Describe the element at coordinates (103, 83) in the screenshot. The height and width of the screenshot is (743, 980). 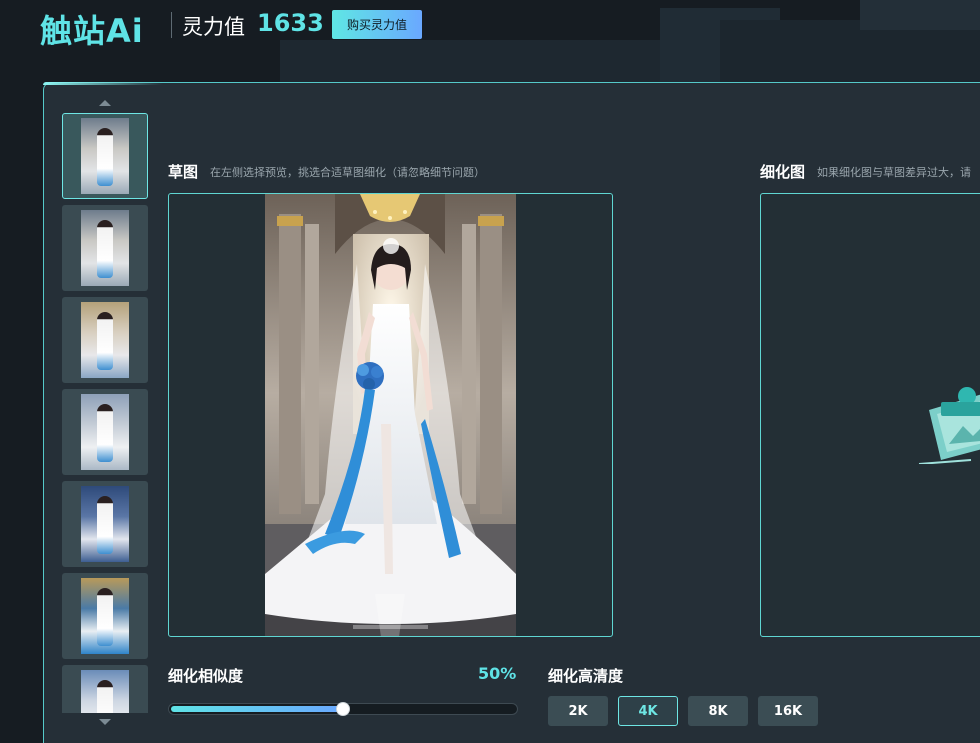
I see `panel-corner-glow` at that location.